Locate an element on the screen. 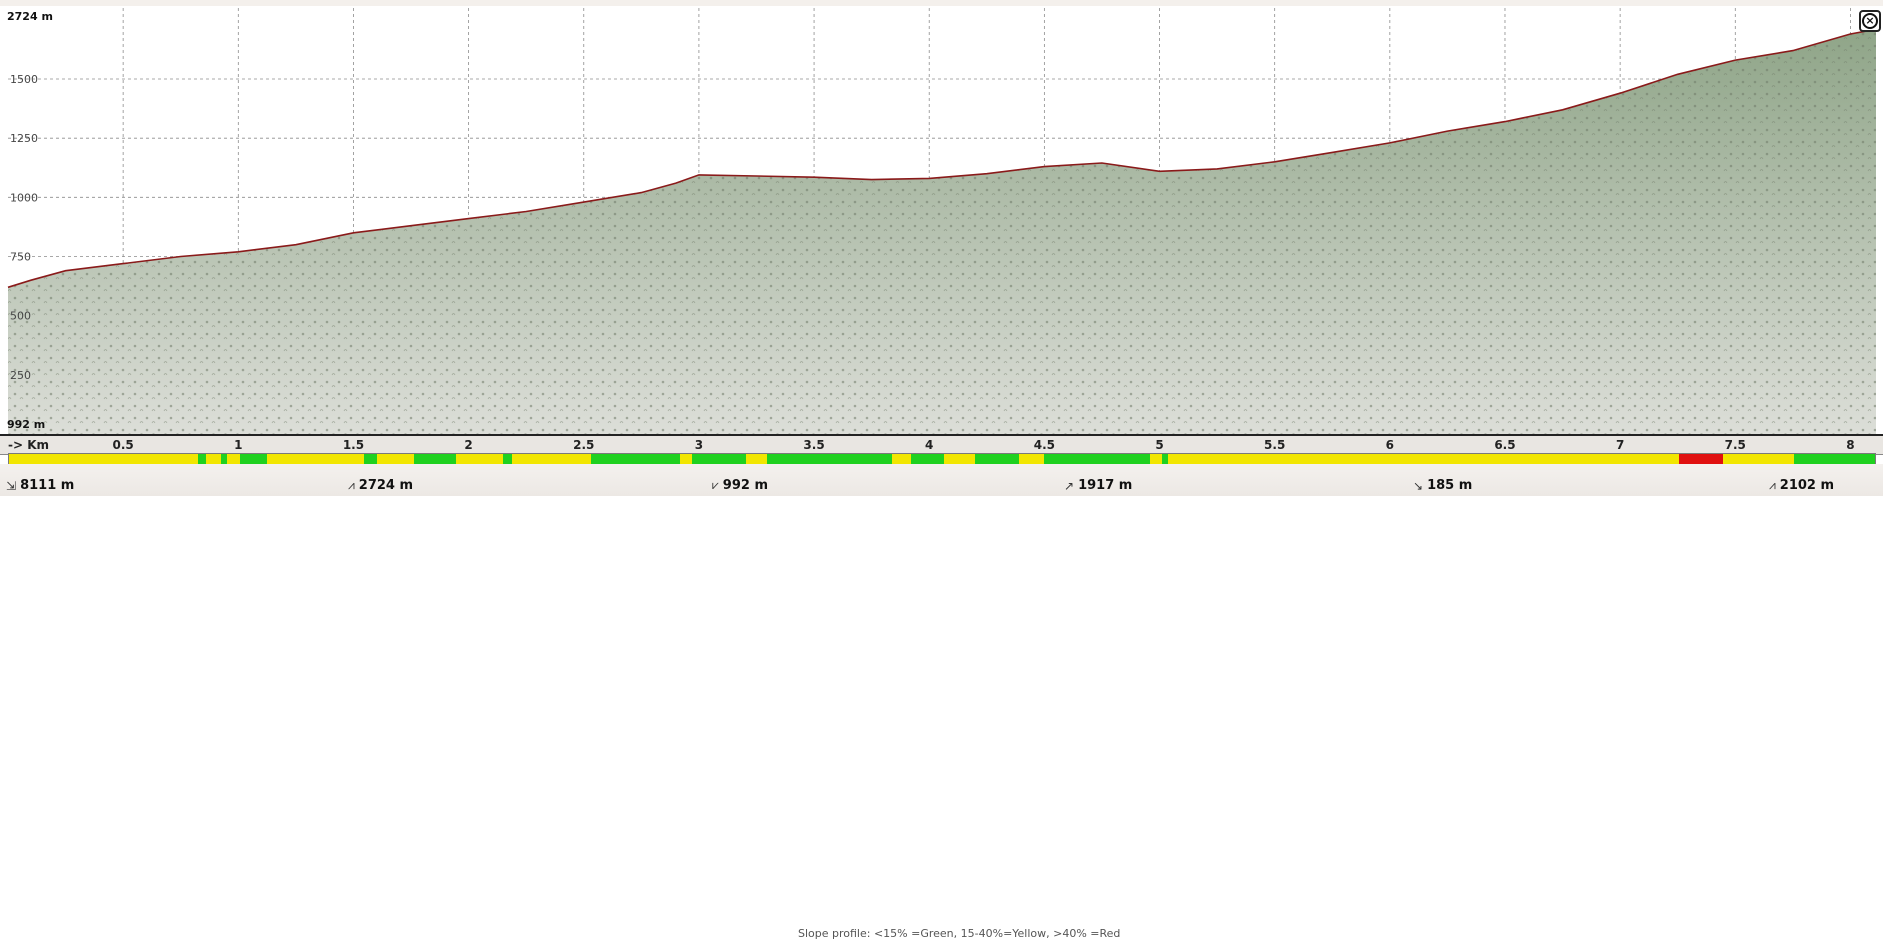  x-tick-label: 5.5 is located at coordinates (1275, 445).